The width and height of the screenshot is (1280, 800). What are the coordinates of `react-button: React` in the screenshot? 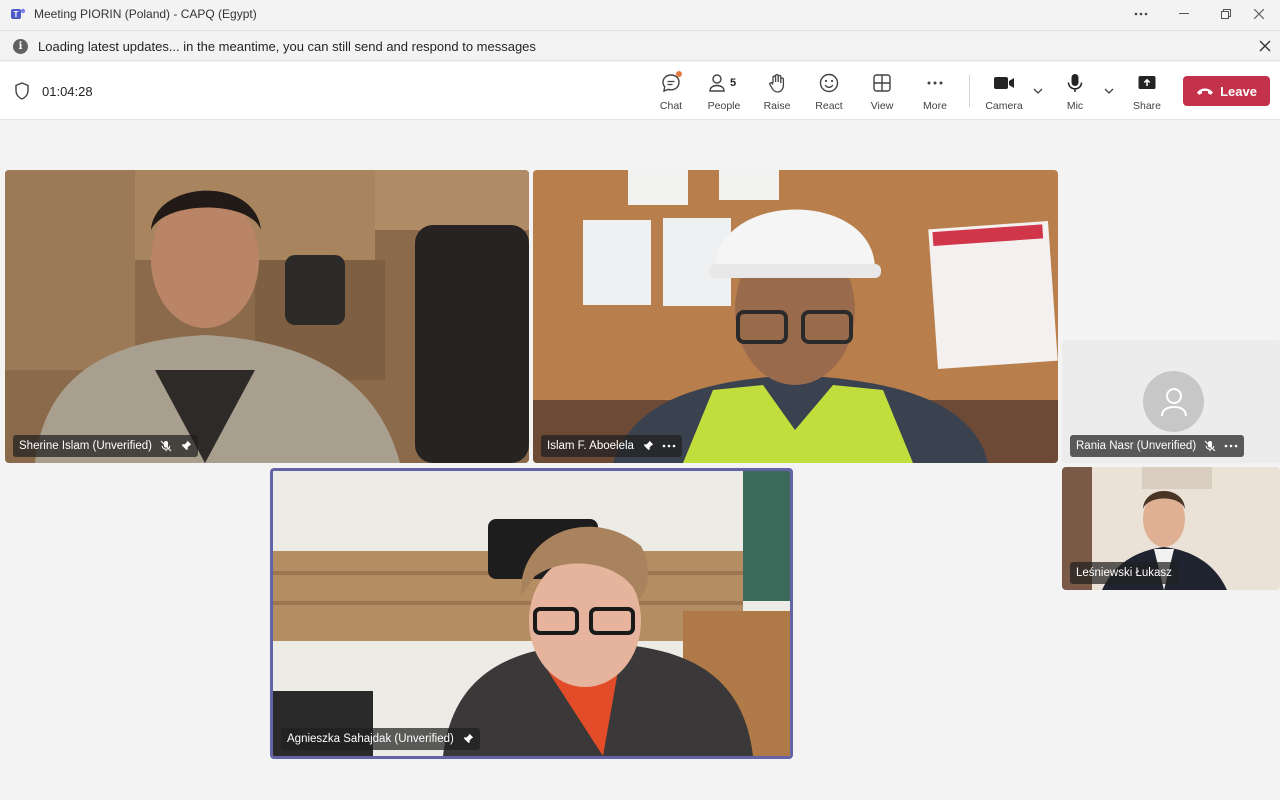 It's located at (829, 92).